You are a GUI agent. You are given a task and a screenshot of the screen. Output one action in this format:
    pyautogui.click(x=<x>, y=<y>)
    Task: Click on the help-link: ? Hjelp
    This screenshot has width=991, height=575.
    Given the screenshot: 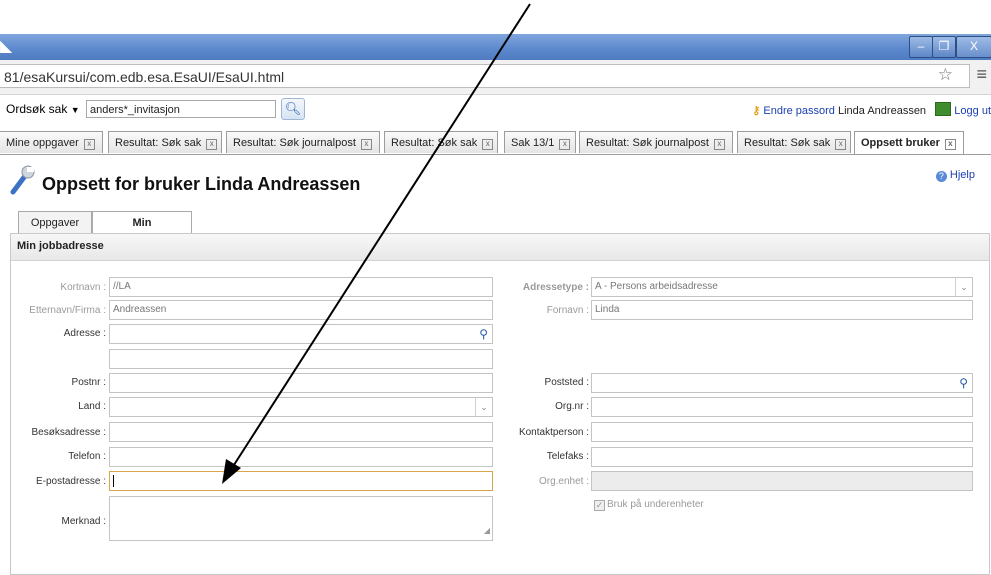 What is the action you would take?
    pyautogui.click(x=955, y=175)
    